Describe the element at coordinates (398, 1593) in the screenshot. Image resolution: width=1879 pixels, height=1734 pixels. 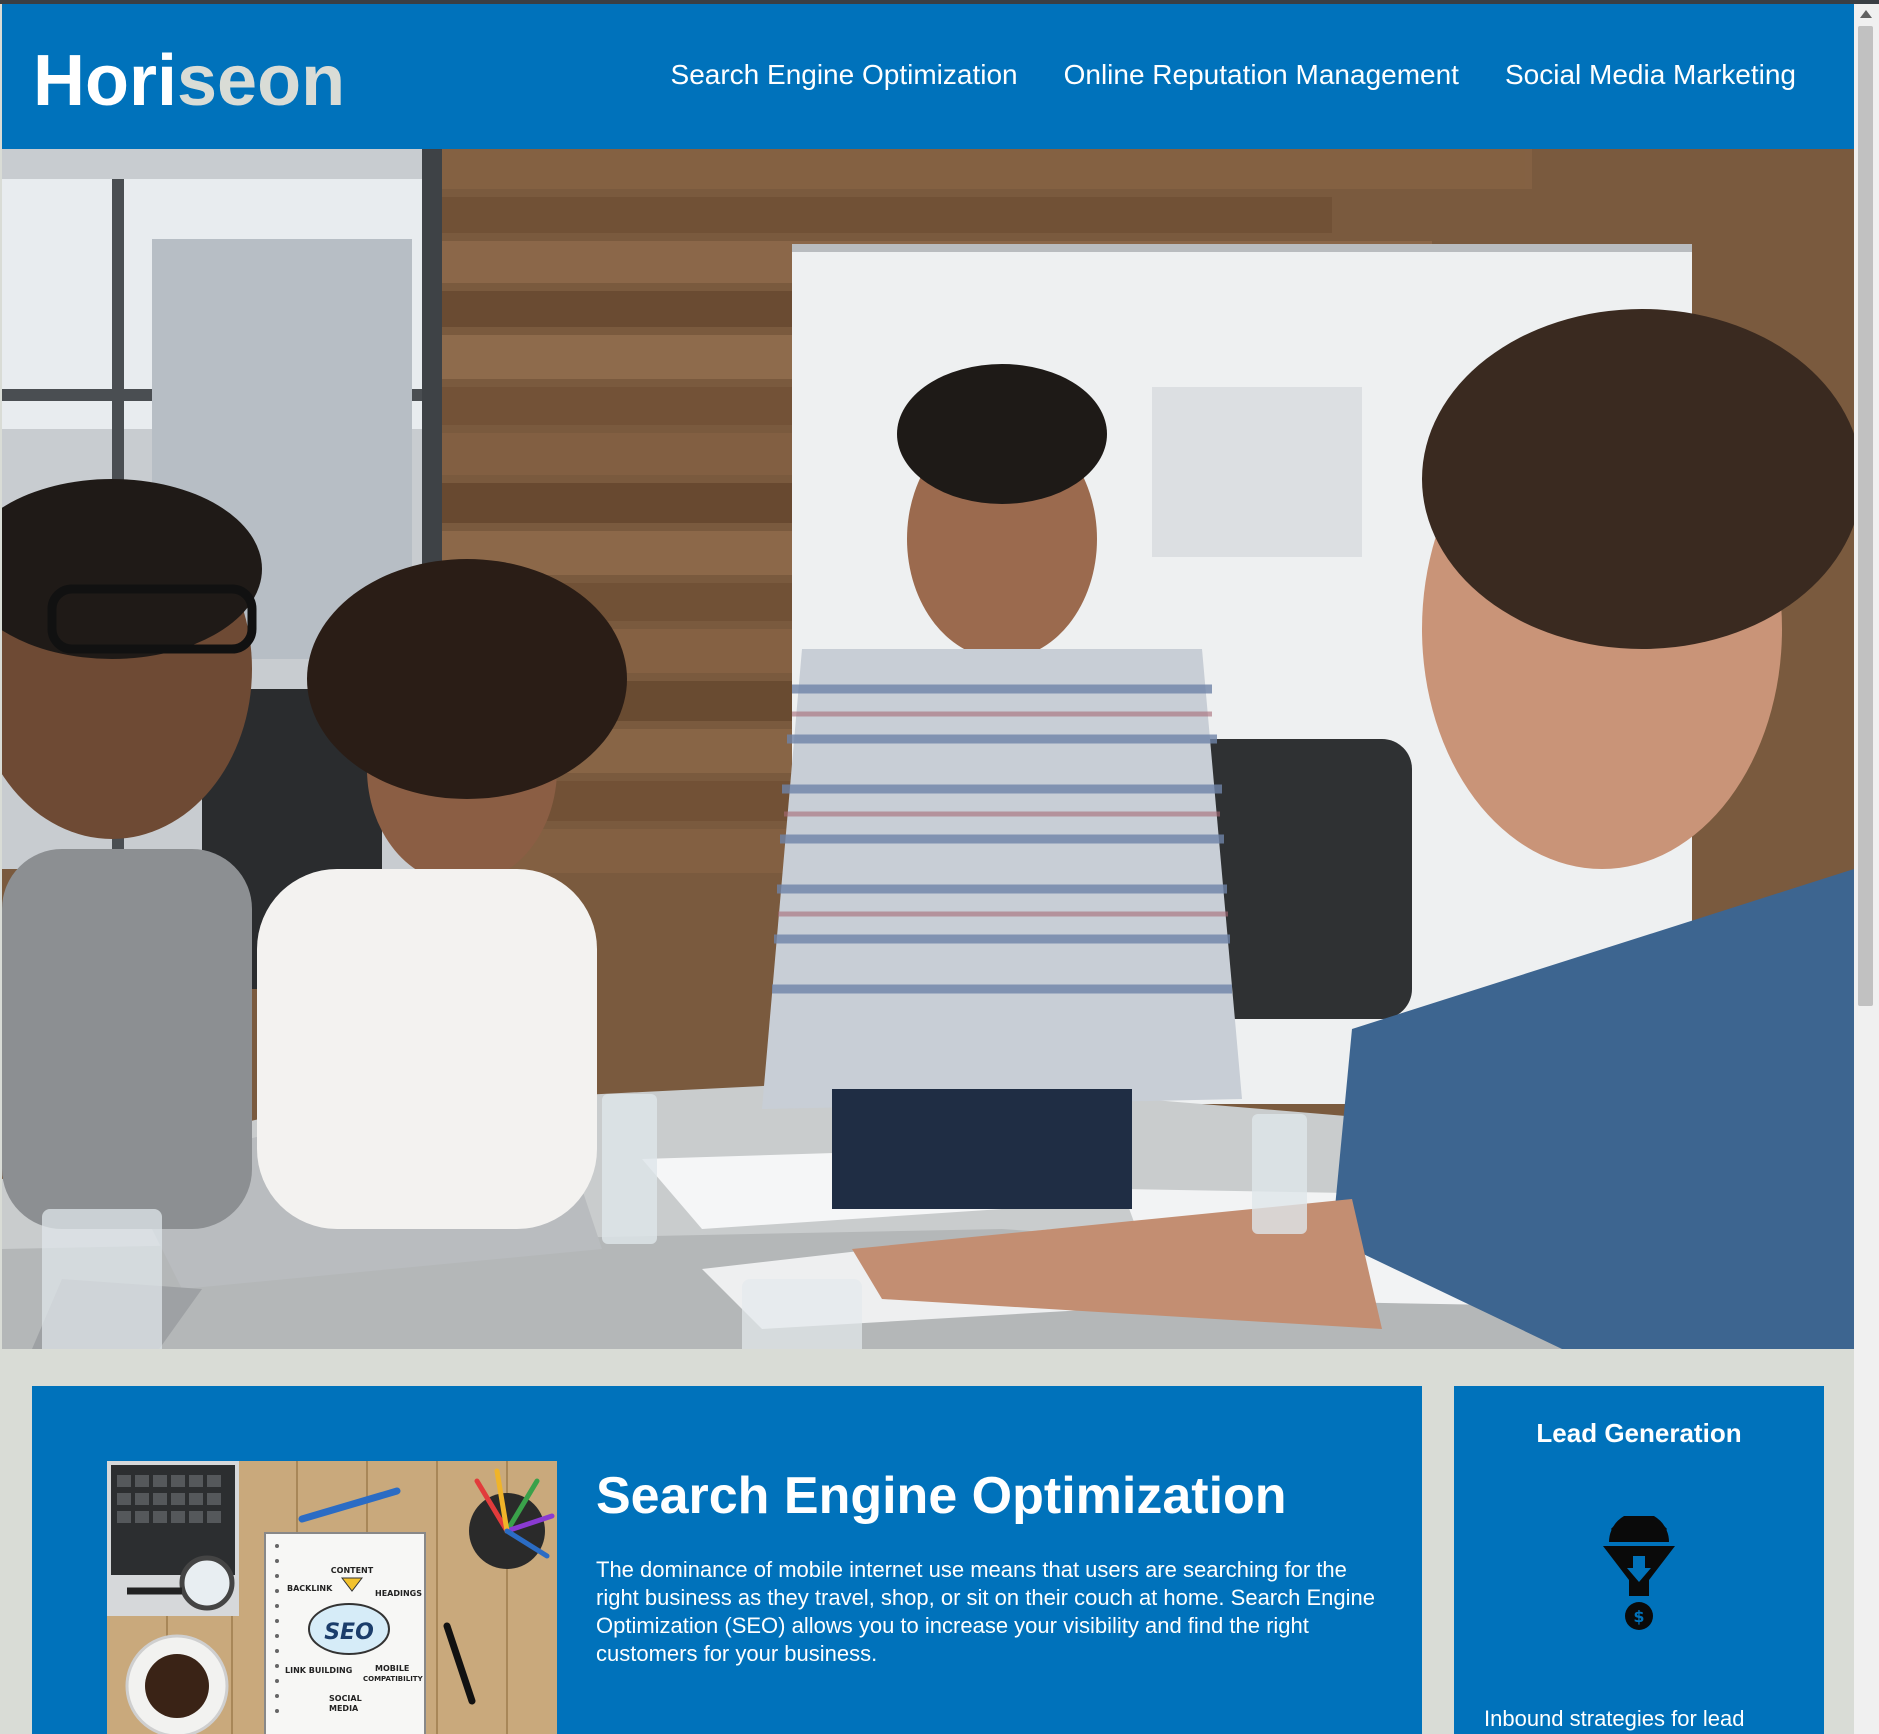
I see `seo-image-word-headings: HEADINGS` at that location.